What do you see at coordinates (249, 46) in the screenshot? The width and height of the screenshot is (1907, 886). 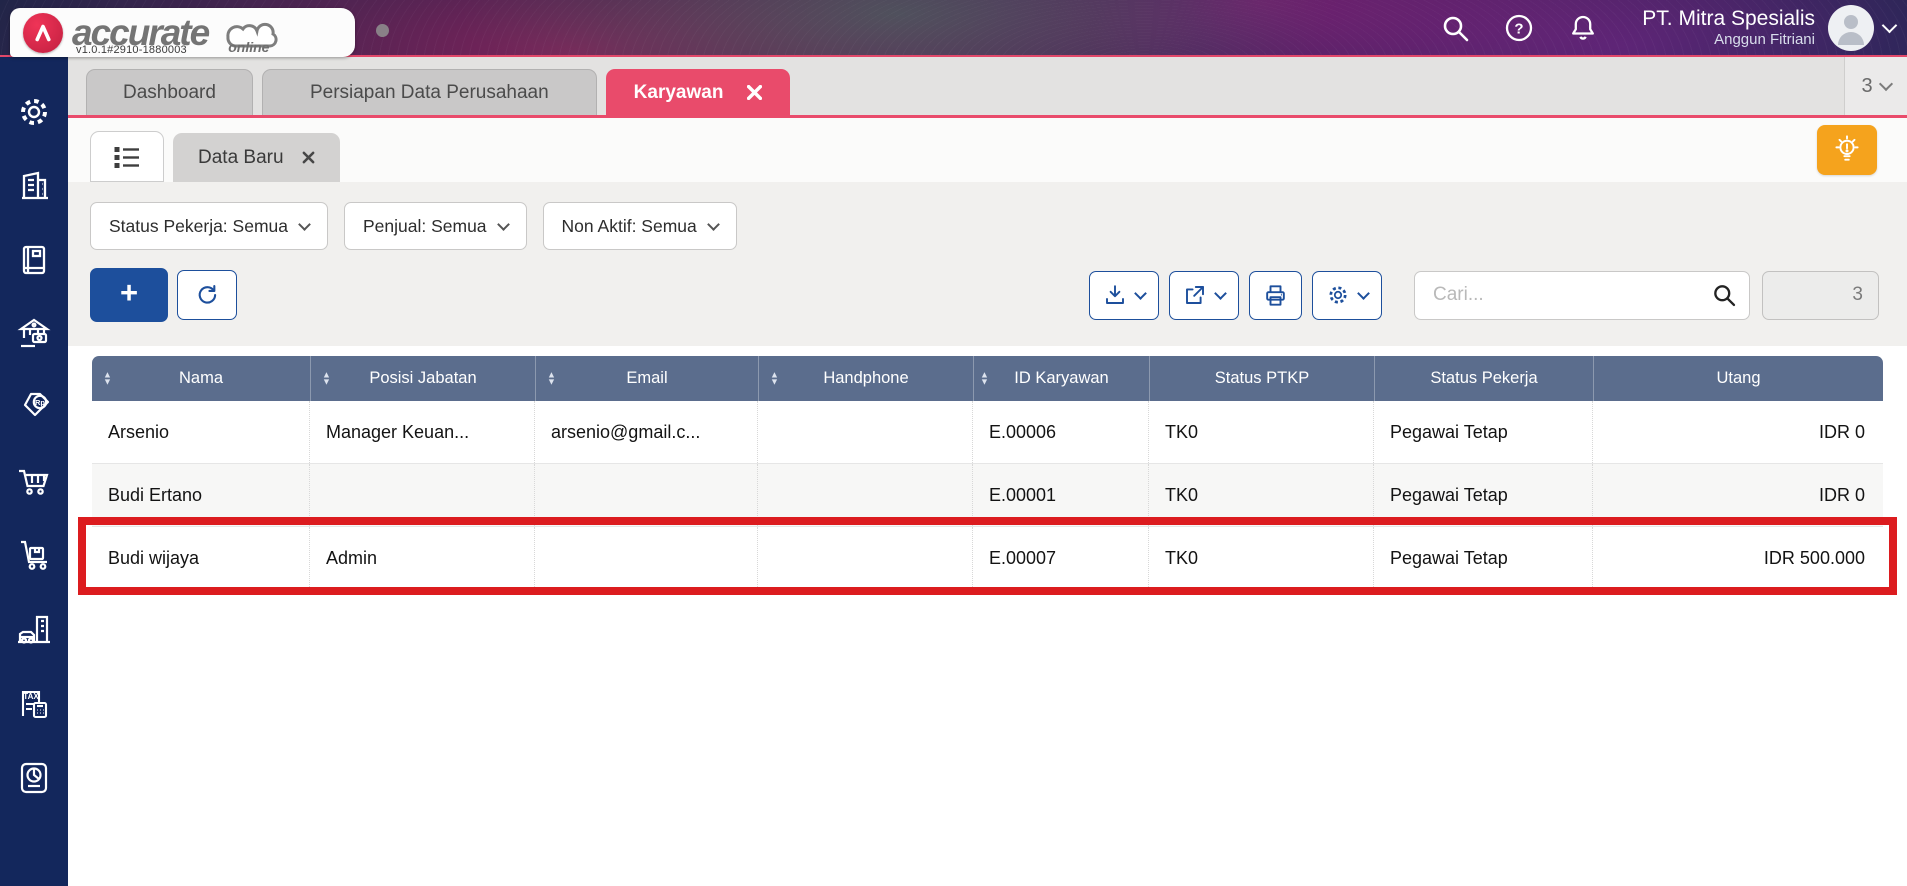 I see `brand-sub-label: online` at bounding box center [249, 46].